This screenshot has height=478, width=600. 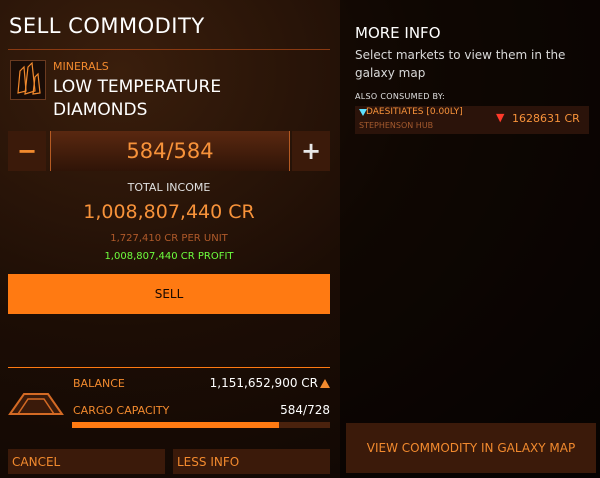 I want to click on cancel-button: CANCEL, so click(x=86, y=461).